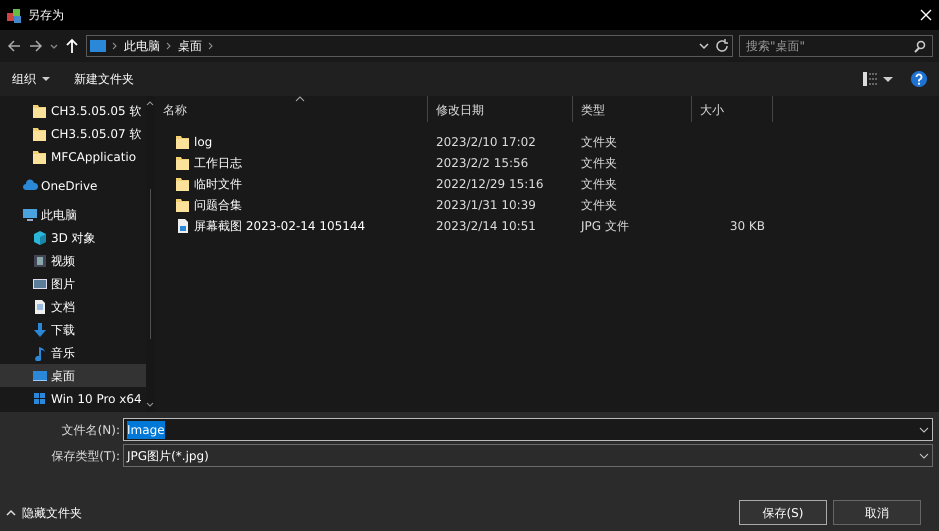 This screenshot has width=939, height=531. Describe the element at coordinates (528, 455) in the screenshot. I see `dropdown-field: JPG图片(*.jpg)` at that location.